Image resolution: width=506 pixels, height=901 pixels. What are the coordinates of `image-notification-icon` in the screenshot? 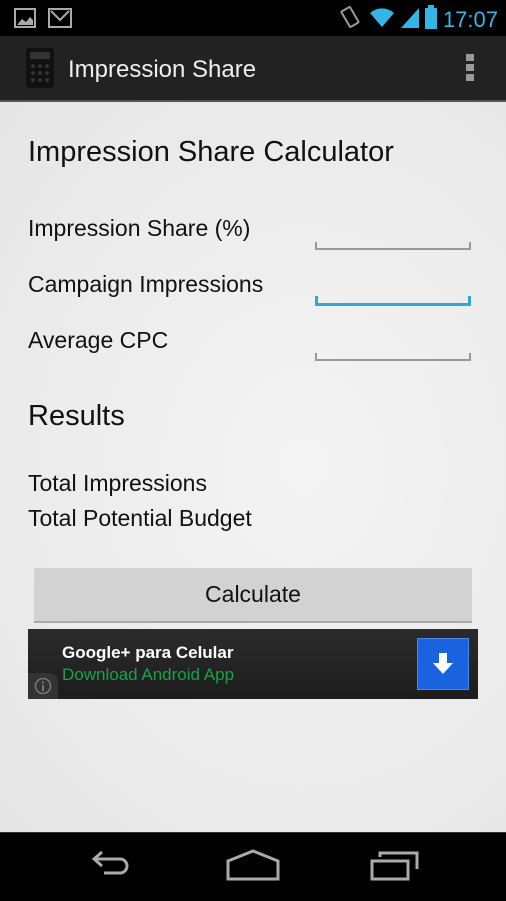 It's located at (25, 20).